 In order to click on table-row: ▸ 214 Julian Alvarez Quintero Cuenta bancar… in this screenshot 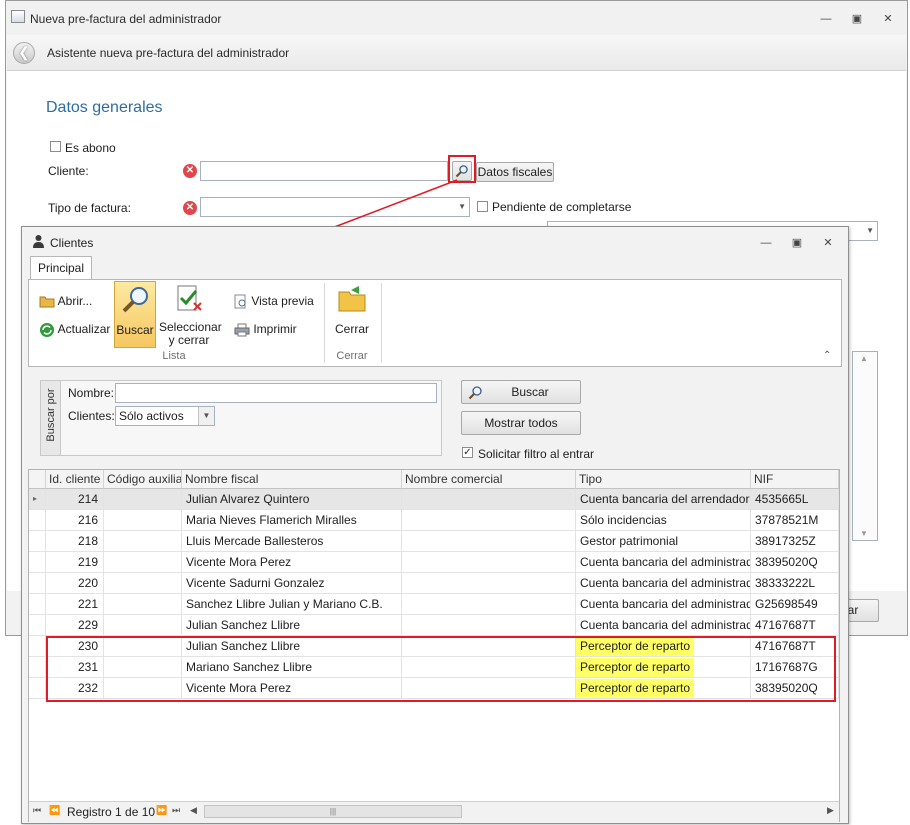, I will do `click(434, 499)`.